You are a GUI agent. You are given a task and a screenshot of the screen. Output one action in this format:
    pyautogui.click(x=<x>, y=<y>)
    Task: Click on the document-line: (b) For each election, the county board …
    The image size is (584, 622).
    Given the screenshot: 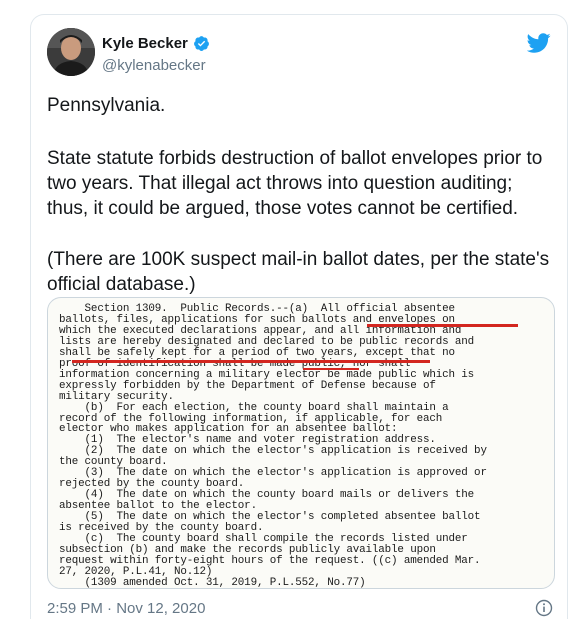 What is the action you would take?
    pyautogui.click(x=254, y=407)
    